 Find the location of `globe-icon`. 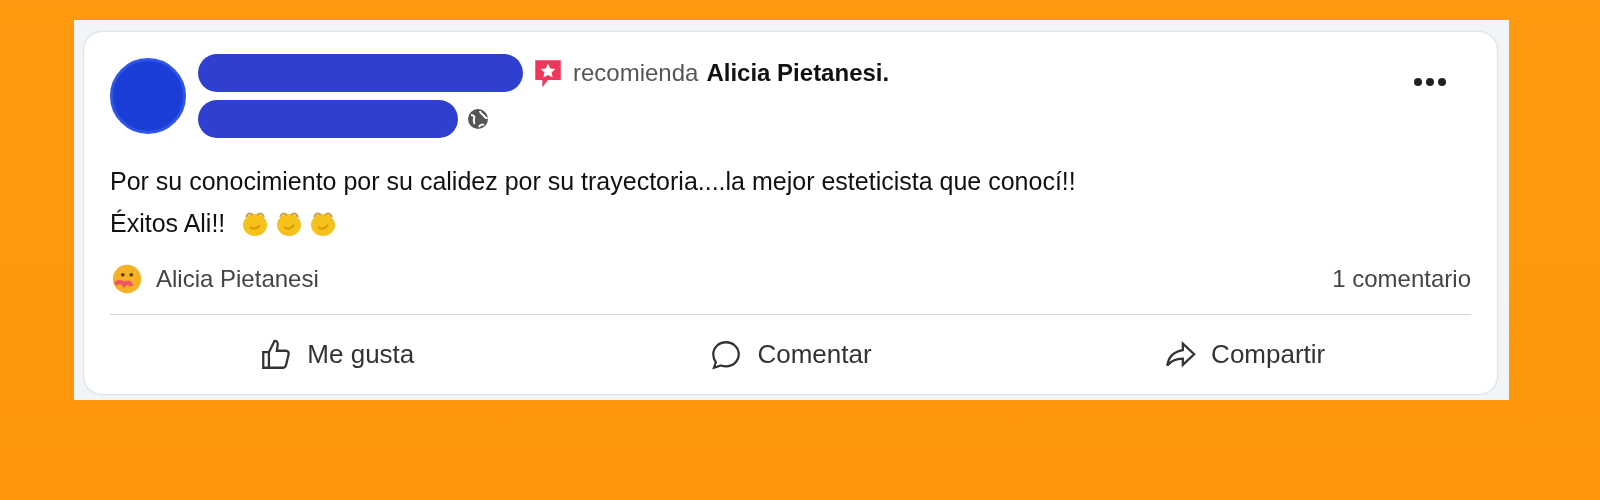

globe-icon is located at coordinates (478, 119).